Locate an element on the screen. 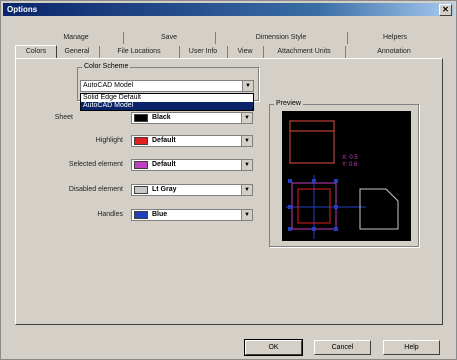 This screenshot has width=457, height=360. selected-color-select: Default ▼ is located at coordinates (192, 165).